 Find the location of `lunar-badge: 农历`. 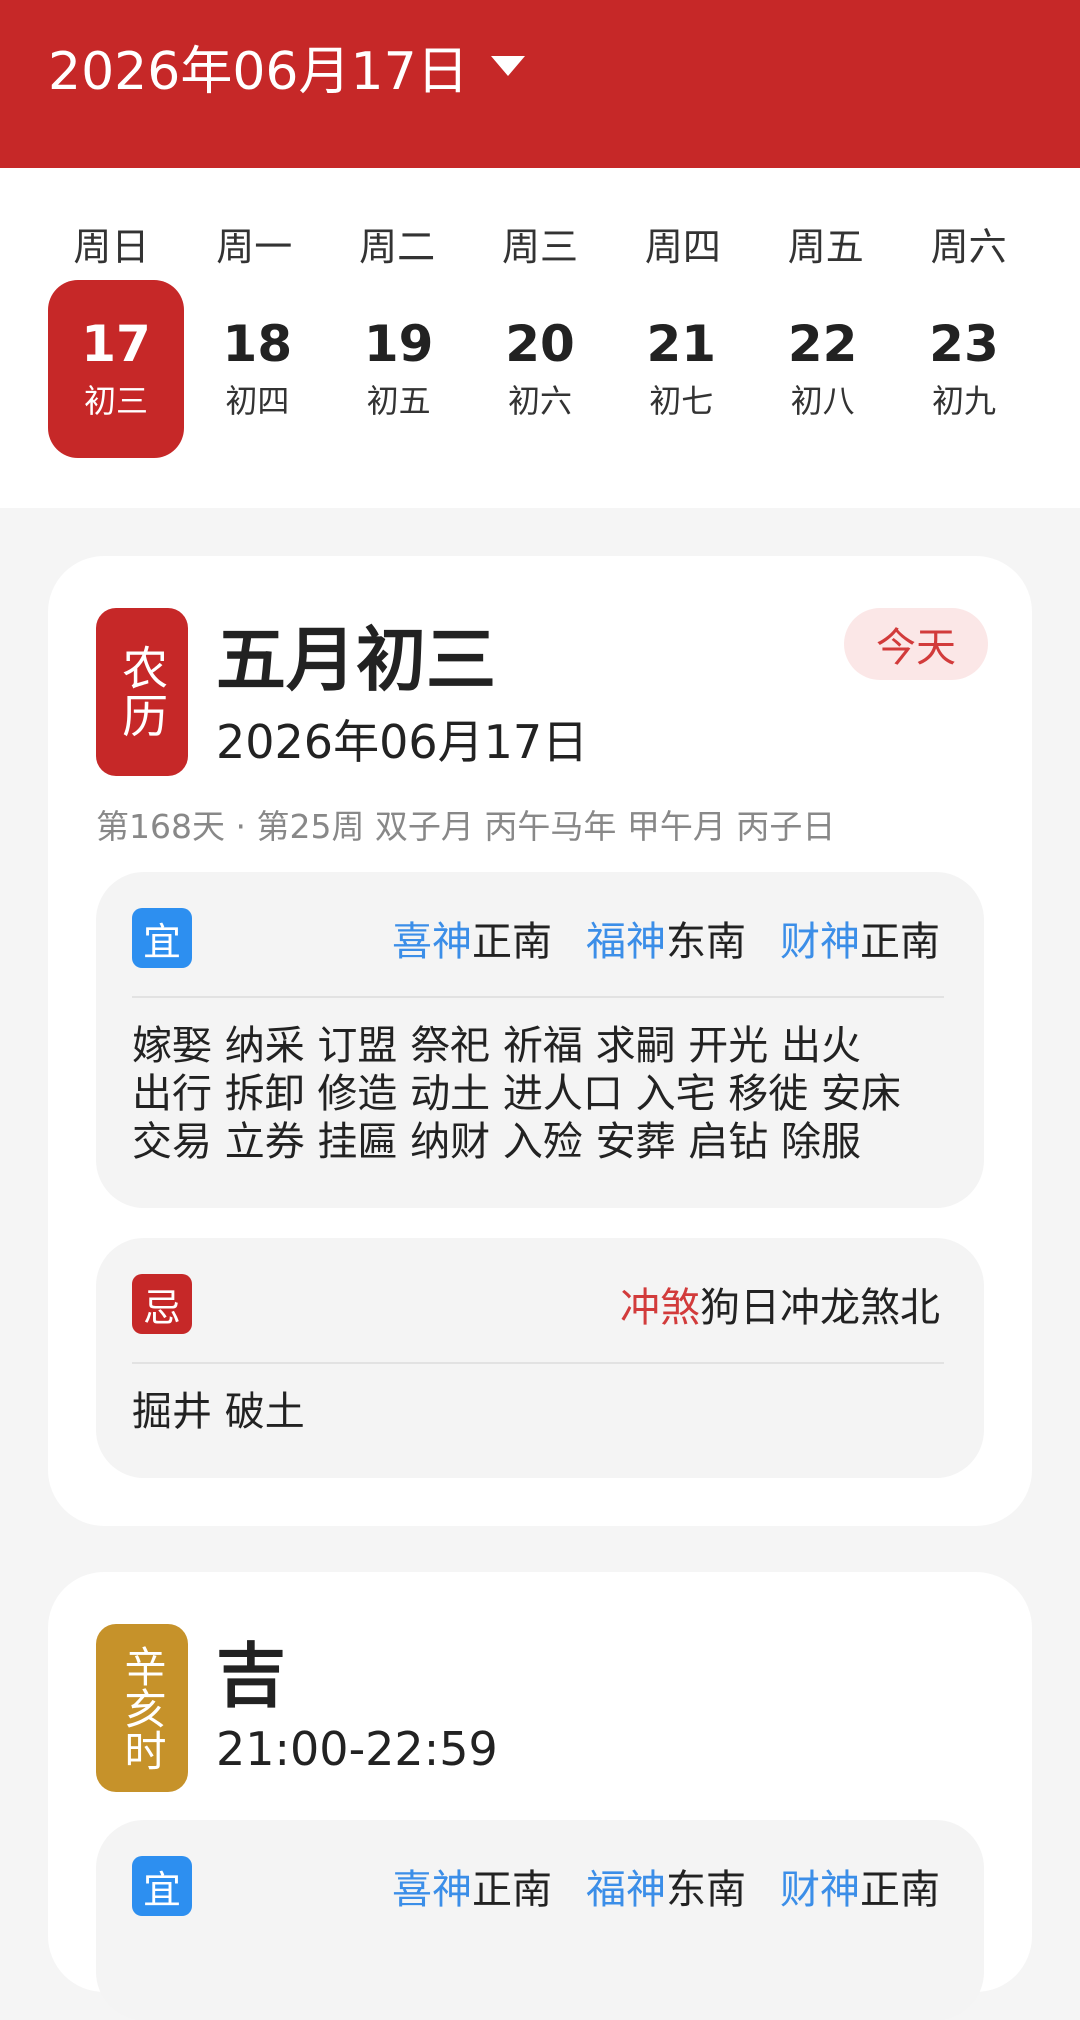

lunar-badge: 农历 is located at coordinates (142, 692).